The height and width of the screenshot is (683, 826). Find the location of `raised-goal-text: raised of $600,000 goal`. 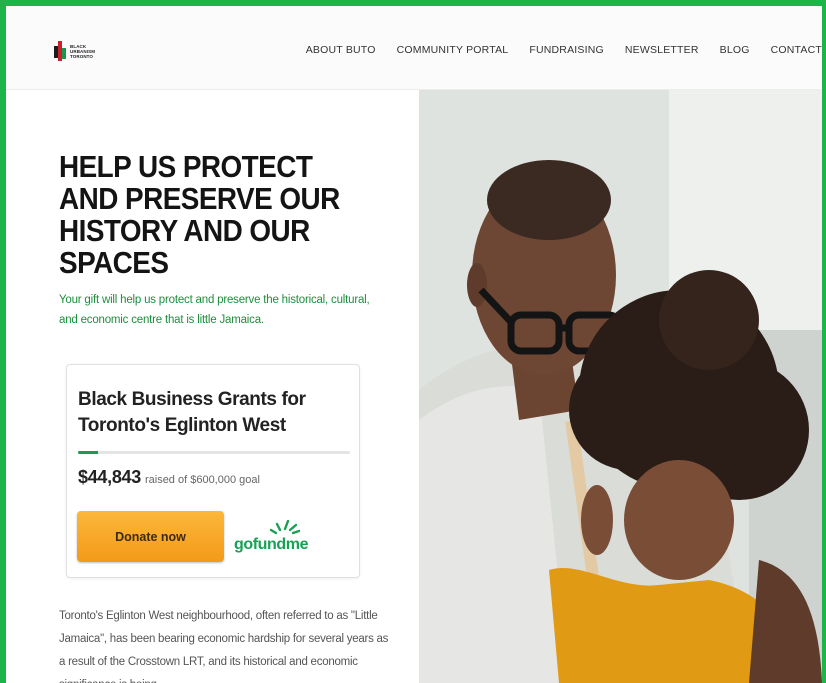

raised-goal-text: raised of $600,000 goal is located at coordinates (202, 480).